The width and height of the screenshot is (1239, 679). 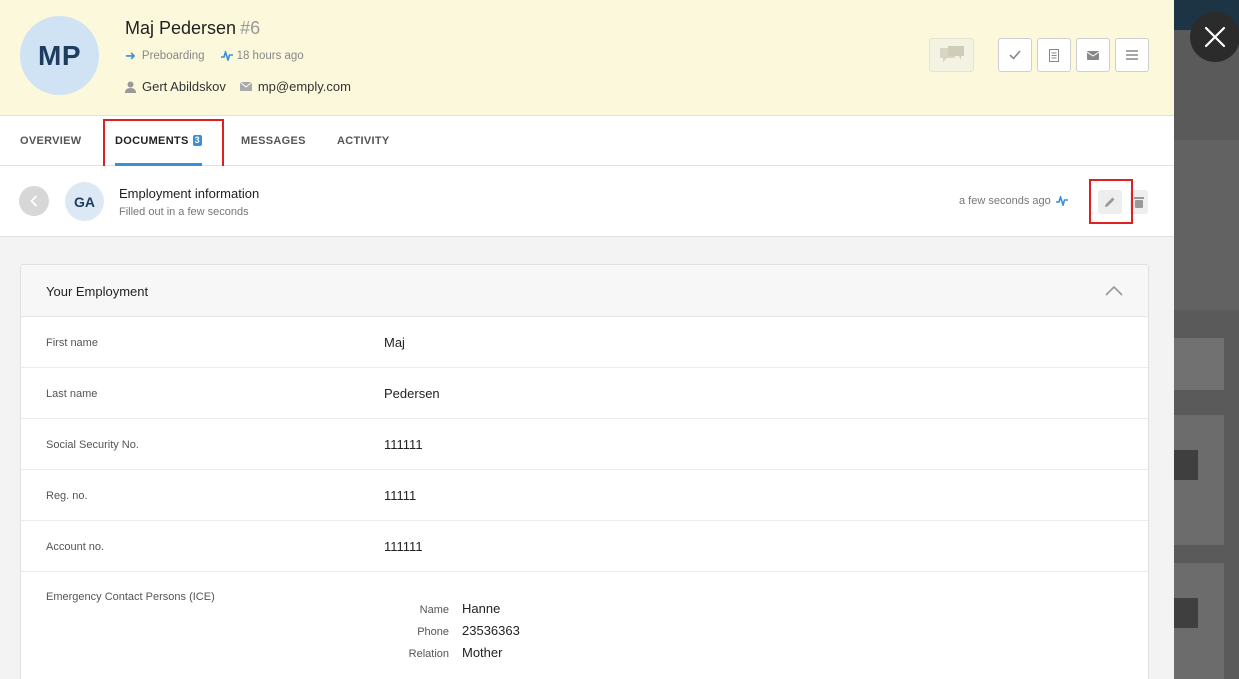 I want to click on candidate-name-line: Maj Pedersen #6, so click(x=192, y=28).